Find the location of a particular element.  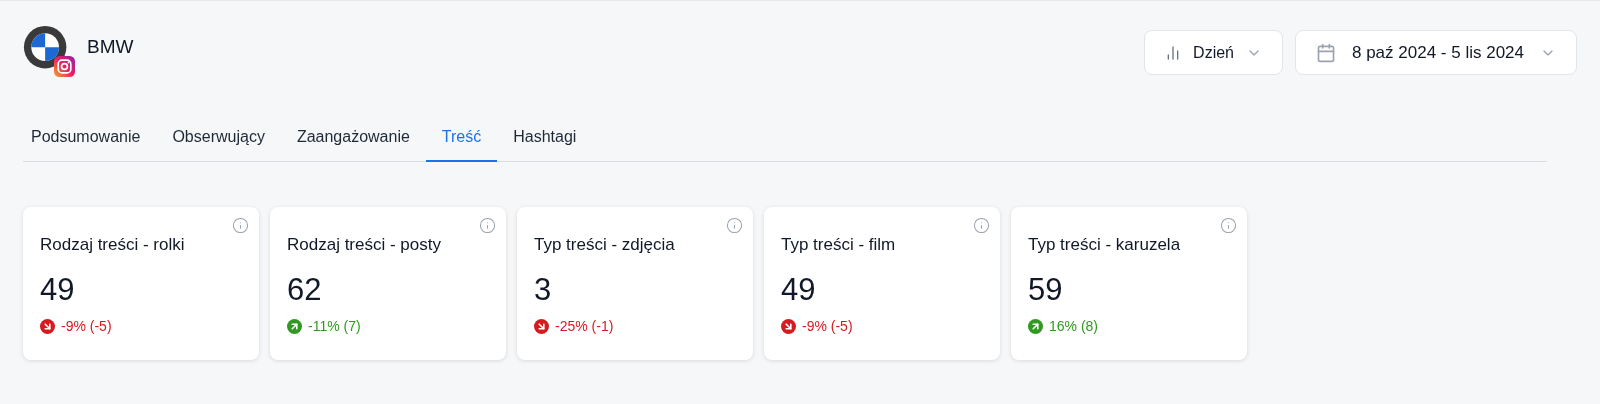

tab: Hashtagi is located at coordinates (545, 141).